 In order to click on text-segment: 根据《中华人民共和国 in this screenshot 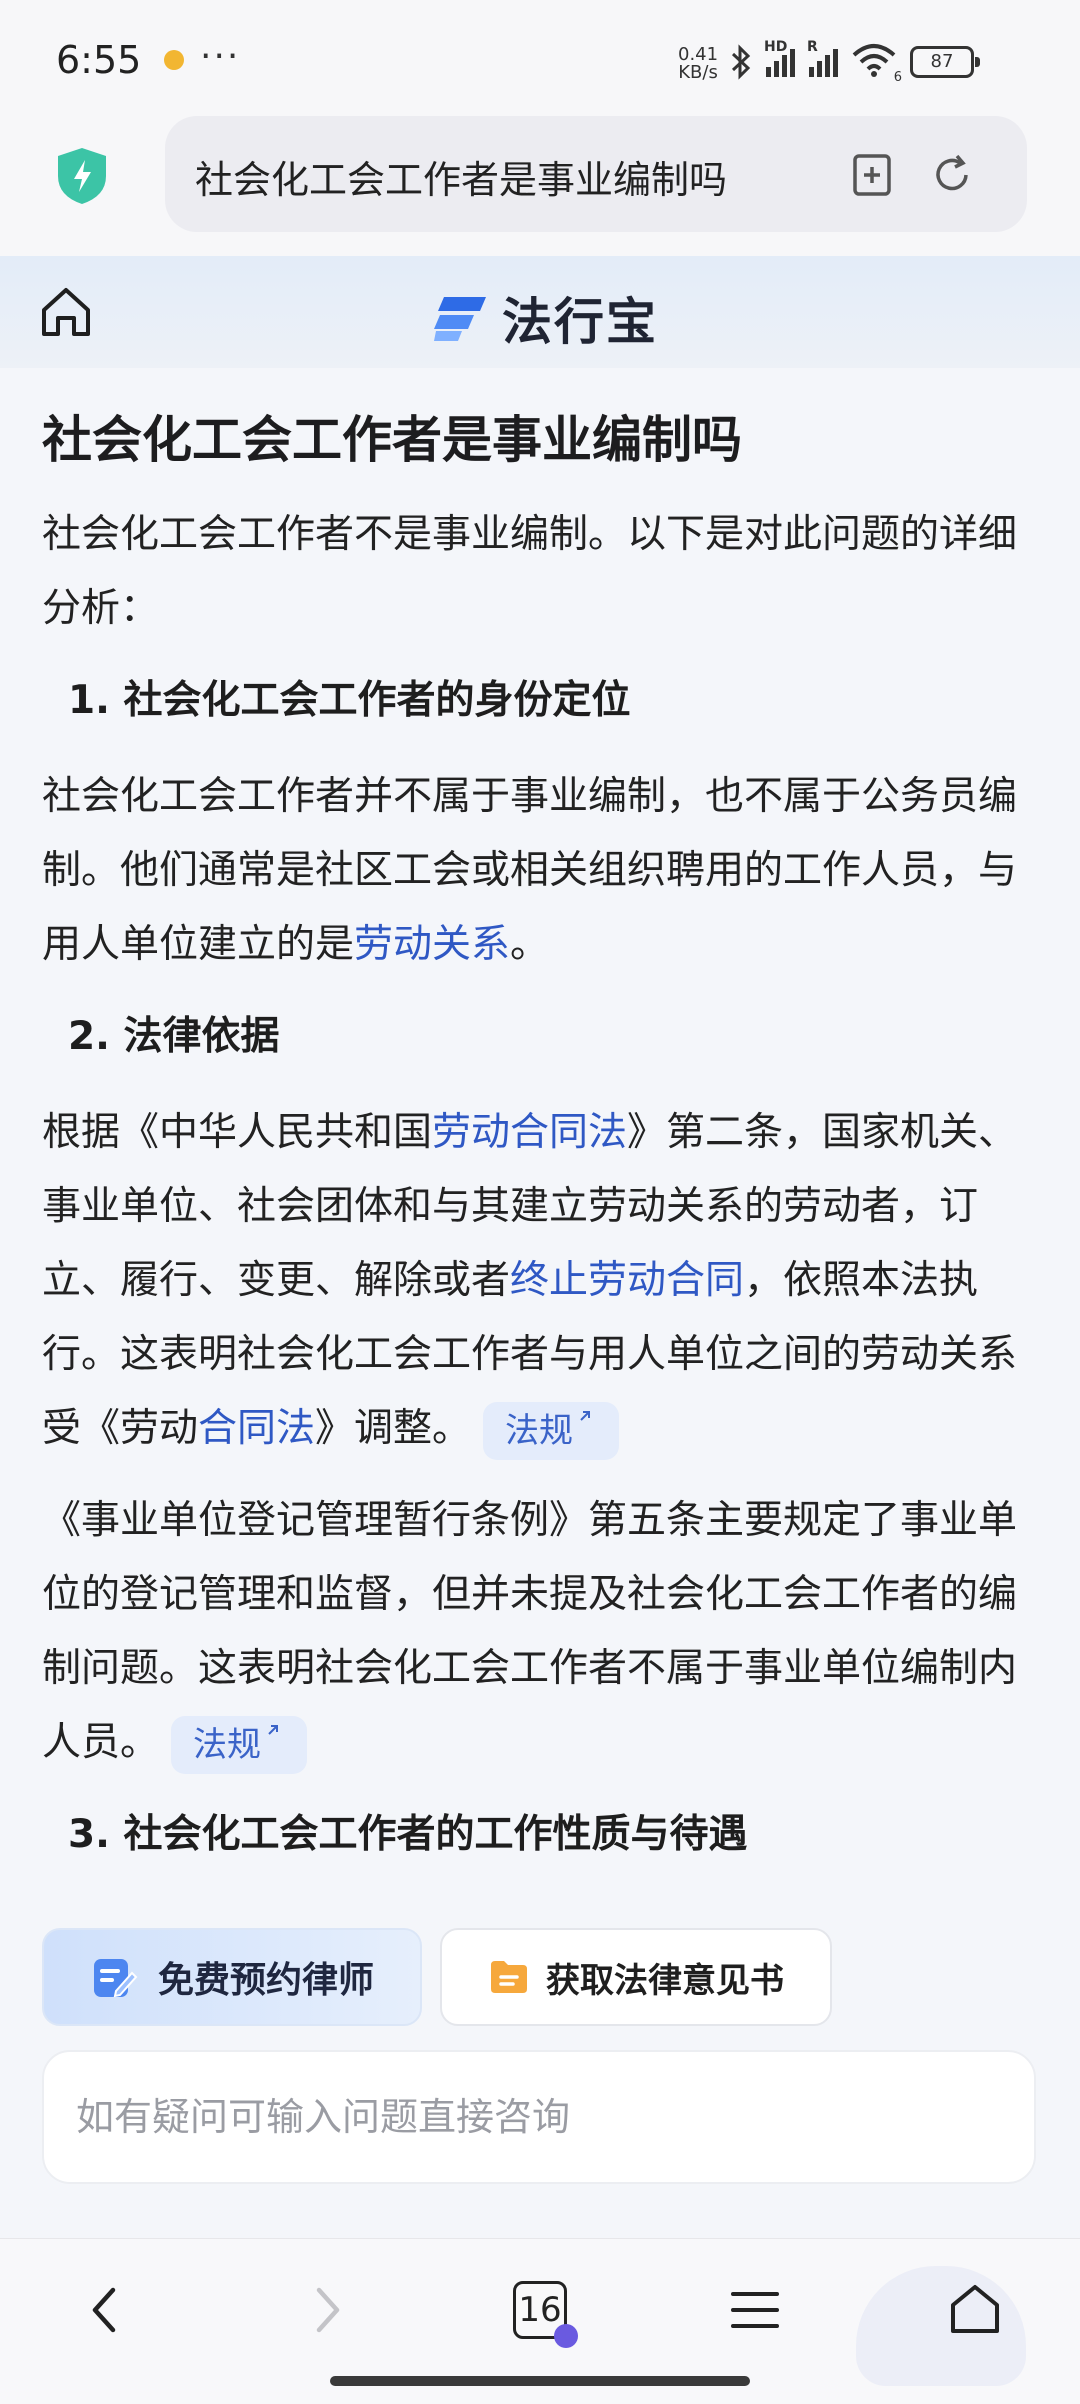, I will do `click(237, 1132)`.